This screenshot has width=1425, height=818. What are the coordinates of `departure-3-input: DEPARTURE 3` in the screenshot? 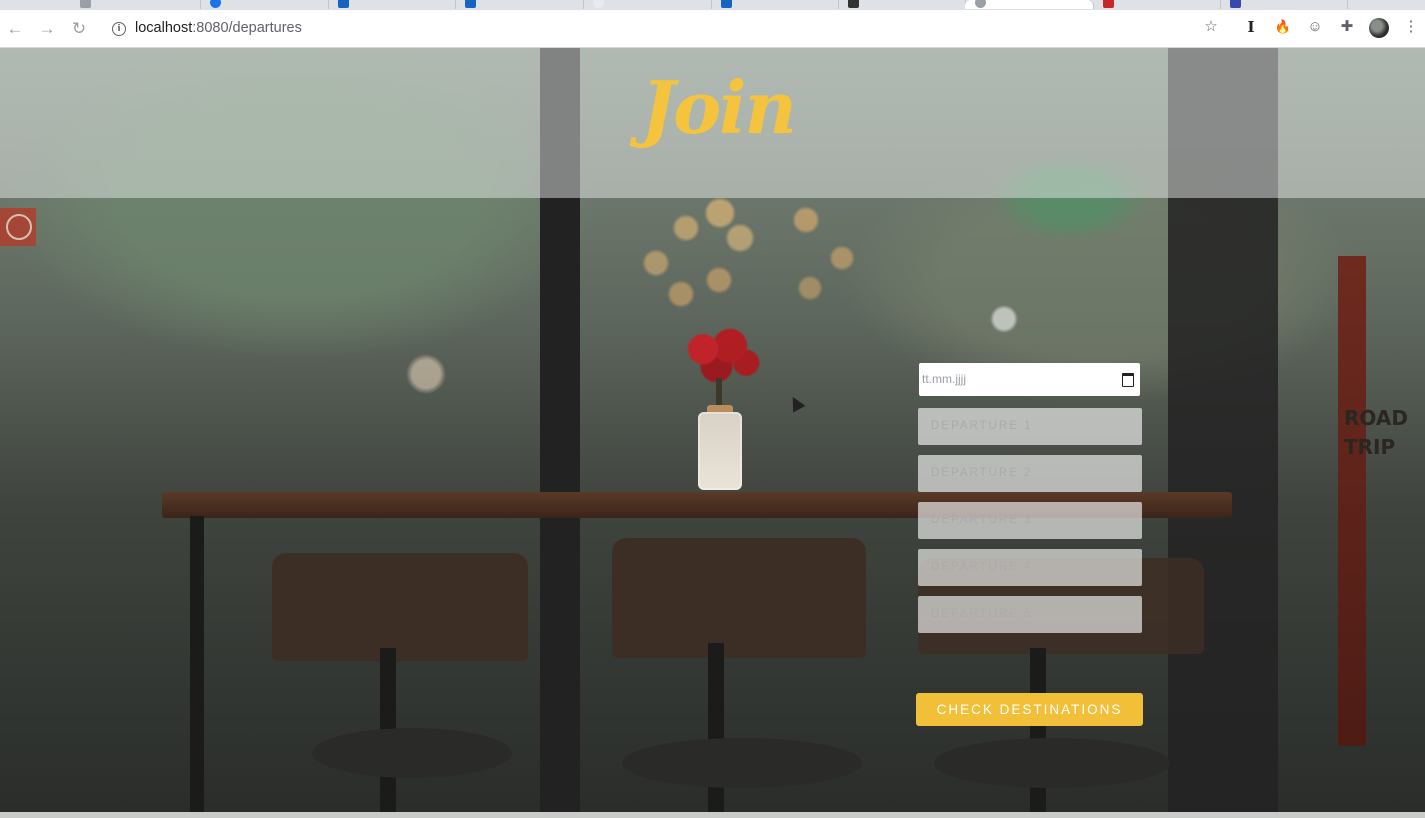 It's located at (1030, 520).